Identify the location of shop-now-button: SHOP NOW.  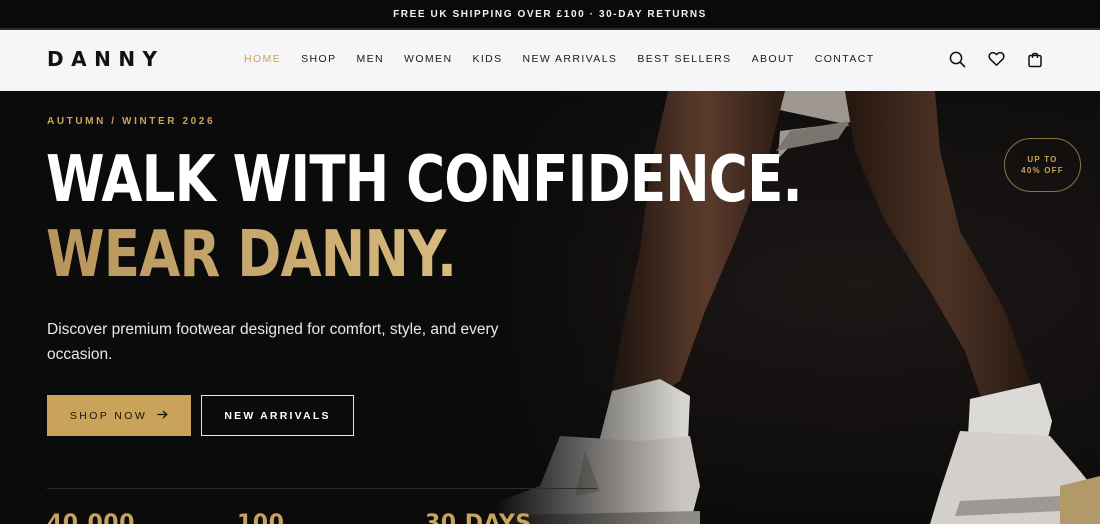
(119, 415).